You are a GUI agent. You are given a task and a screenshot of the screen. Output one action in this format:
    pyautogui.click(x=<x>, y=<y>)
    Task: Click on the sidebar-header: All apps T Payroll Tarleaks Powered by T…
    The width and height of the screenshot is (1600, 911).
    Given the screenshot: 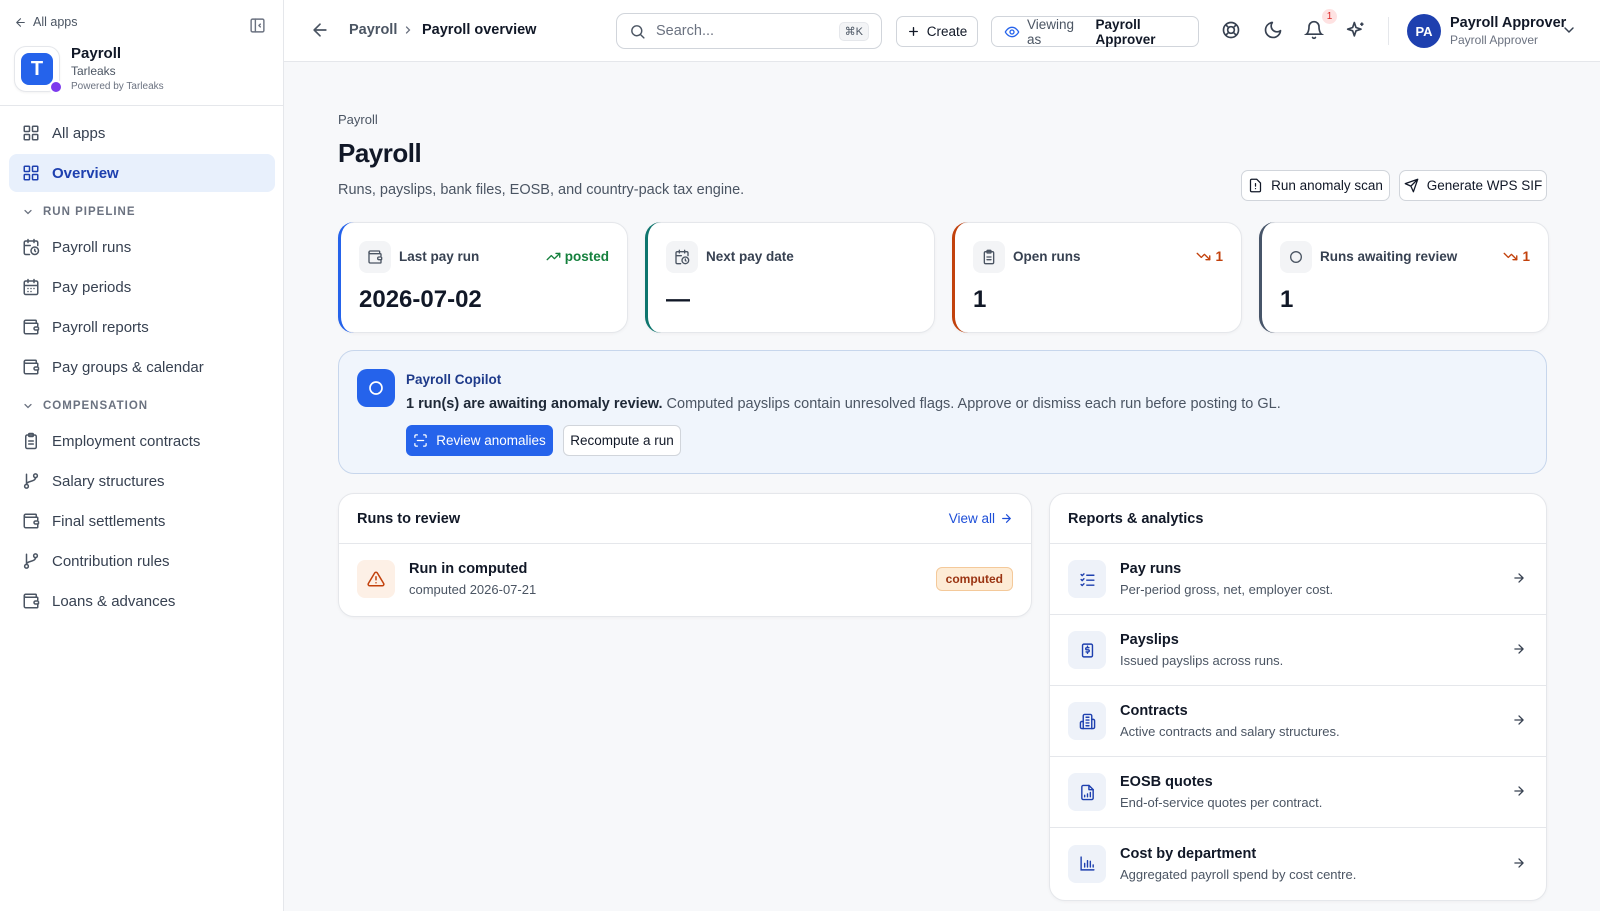 What is the action you would take?
    pyautogui.click(x=141, y=53)
    